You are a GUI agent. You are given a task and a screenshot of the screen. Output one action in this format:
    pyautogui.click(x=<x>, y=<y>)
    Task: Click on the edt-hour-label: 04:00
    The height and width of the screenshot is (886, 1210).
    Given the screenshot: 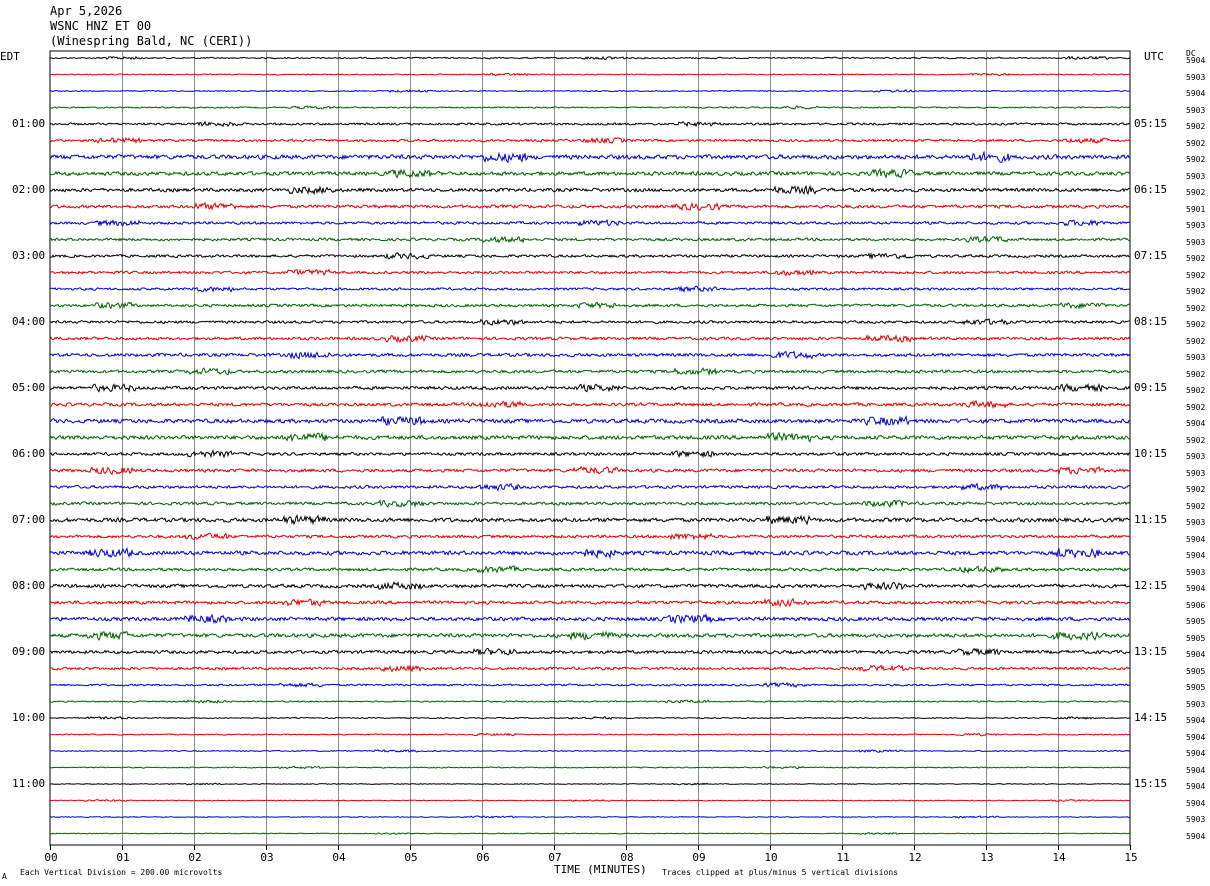 What is the action you would take?
    pyautogui.click(x=29, y=321)
    